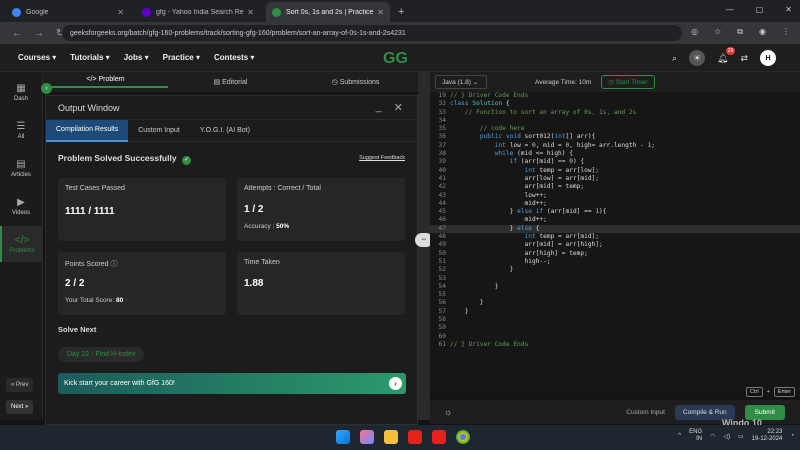 The image size is (800, 450). I want to click on code-line: 48 int temp = arr[mid];, so click(615, 237).